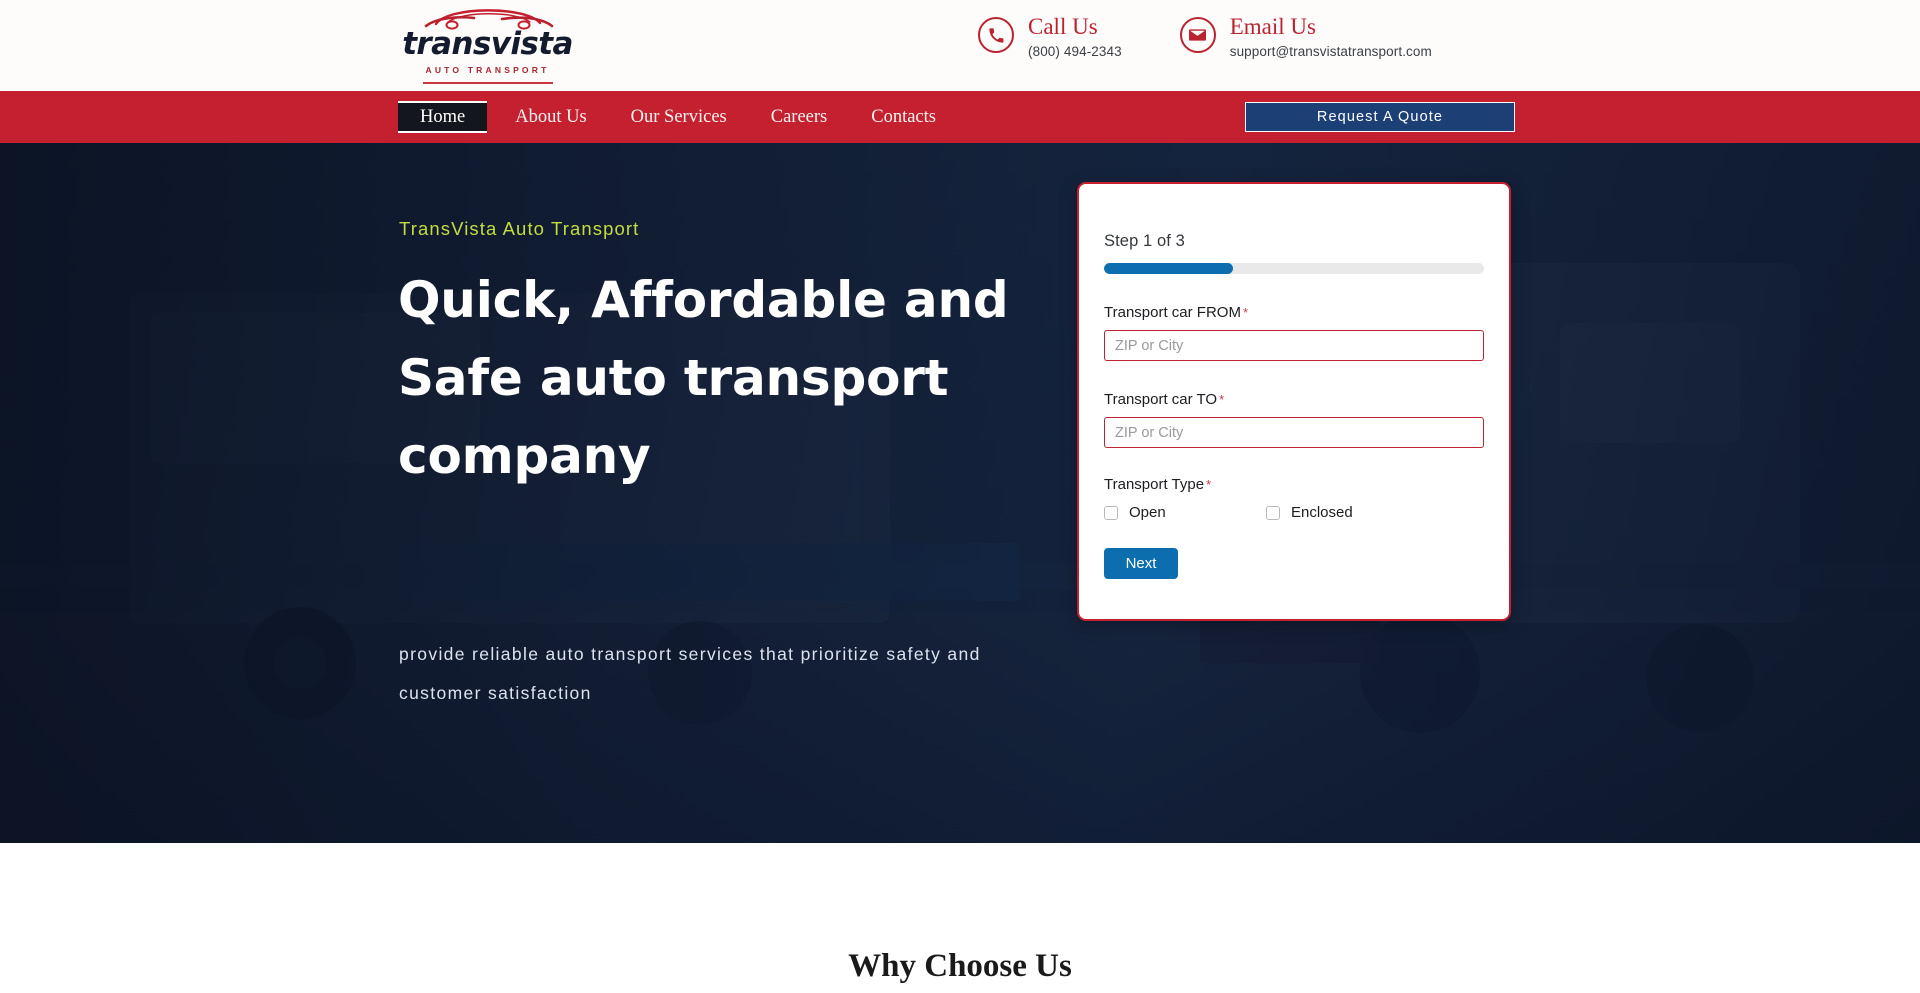 The height and width of the screenshot is (993, 1920). What do you see at coordinates (443, 117) in the screenshot?
I see `nav-item-home: Home` at bounding box center [443, 117].